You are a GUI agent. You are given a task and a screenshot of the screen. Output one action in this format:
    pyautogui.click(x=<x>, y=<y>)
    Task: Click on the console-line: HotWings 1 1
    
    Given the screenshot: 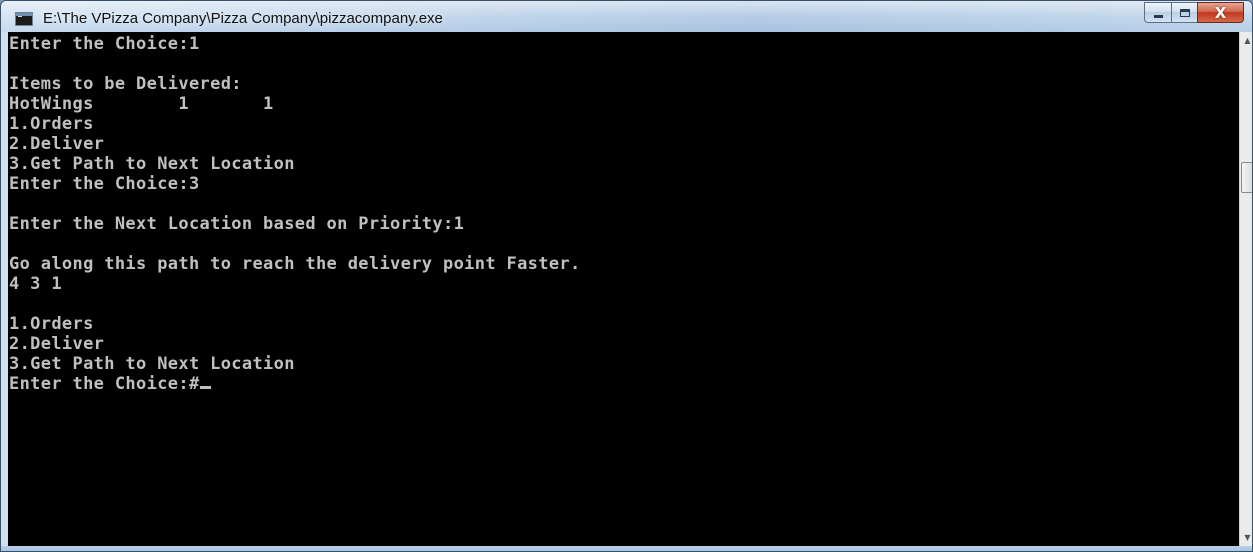 What is the action you would take?
    pyautogui.click(x=141, y=104)
    